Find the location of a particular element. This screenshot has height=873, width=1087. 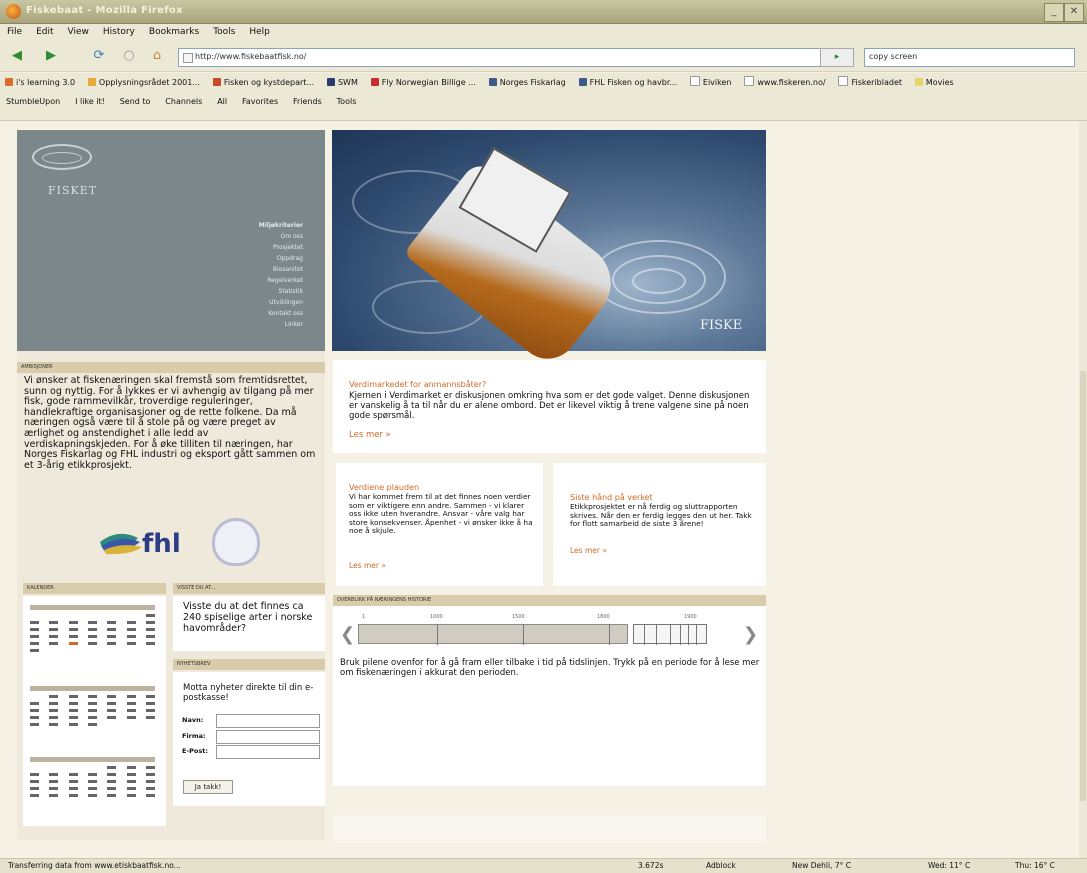

tools-button: Tools is located at coordinates (347, 101).